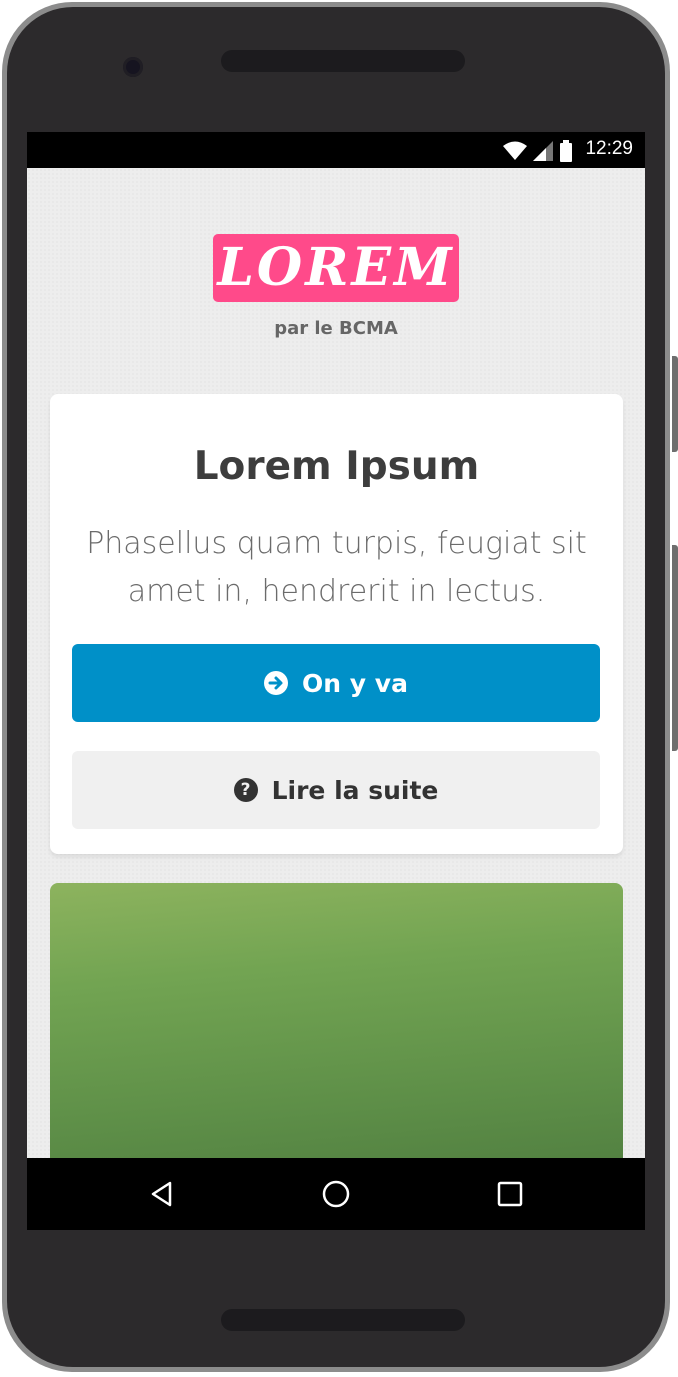 The height and width of the screenshot is (1377, 678). Describe the element at coordinates (566, 151) in the screenshot. I see `battery-icon` at that location.